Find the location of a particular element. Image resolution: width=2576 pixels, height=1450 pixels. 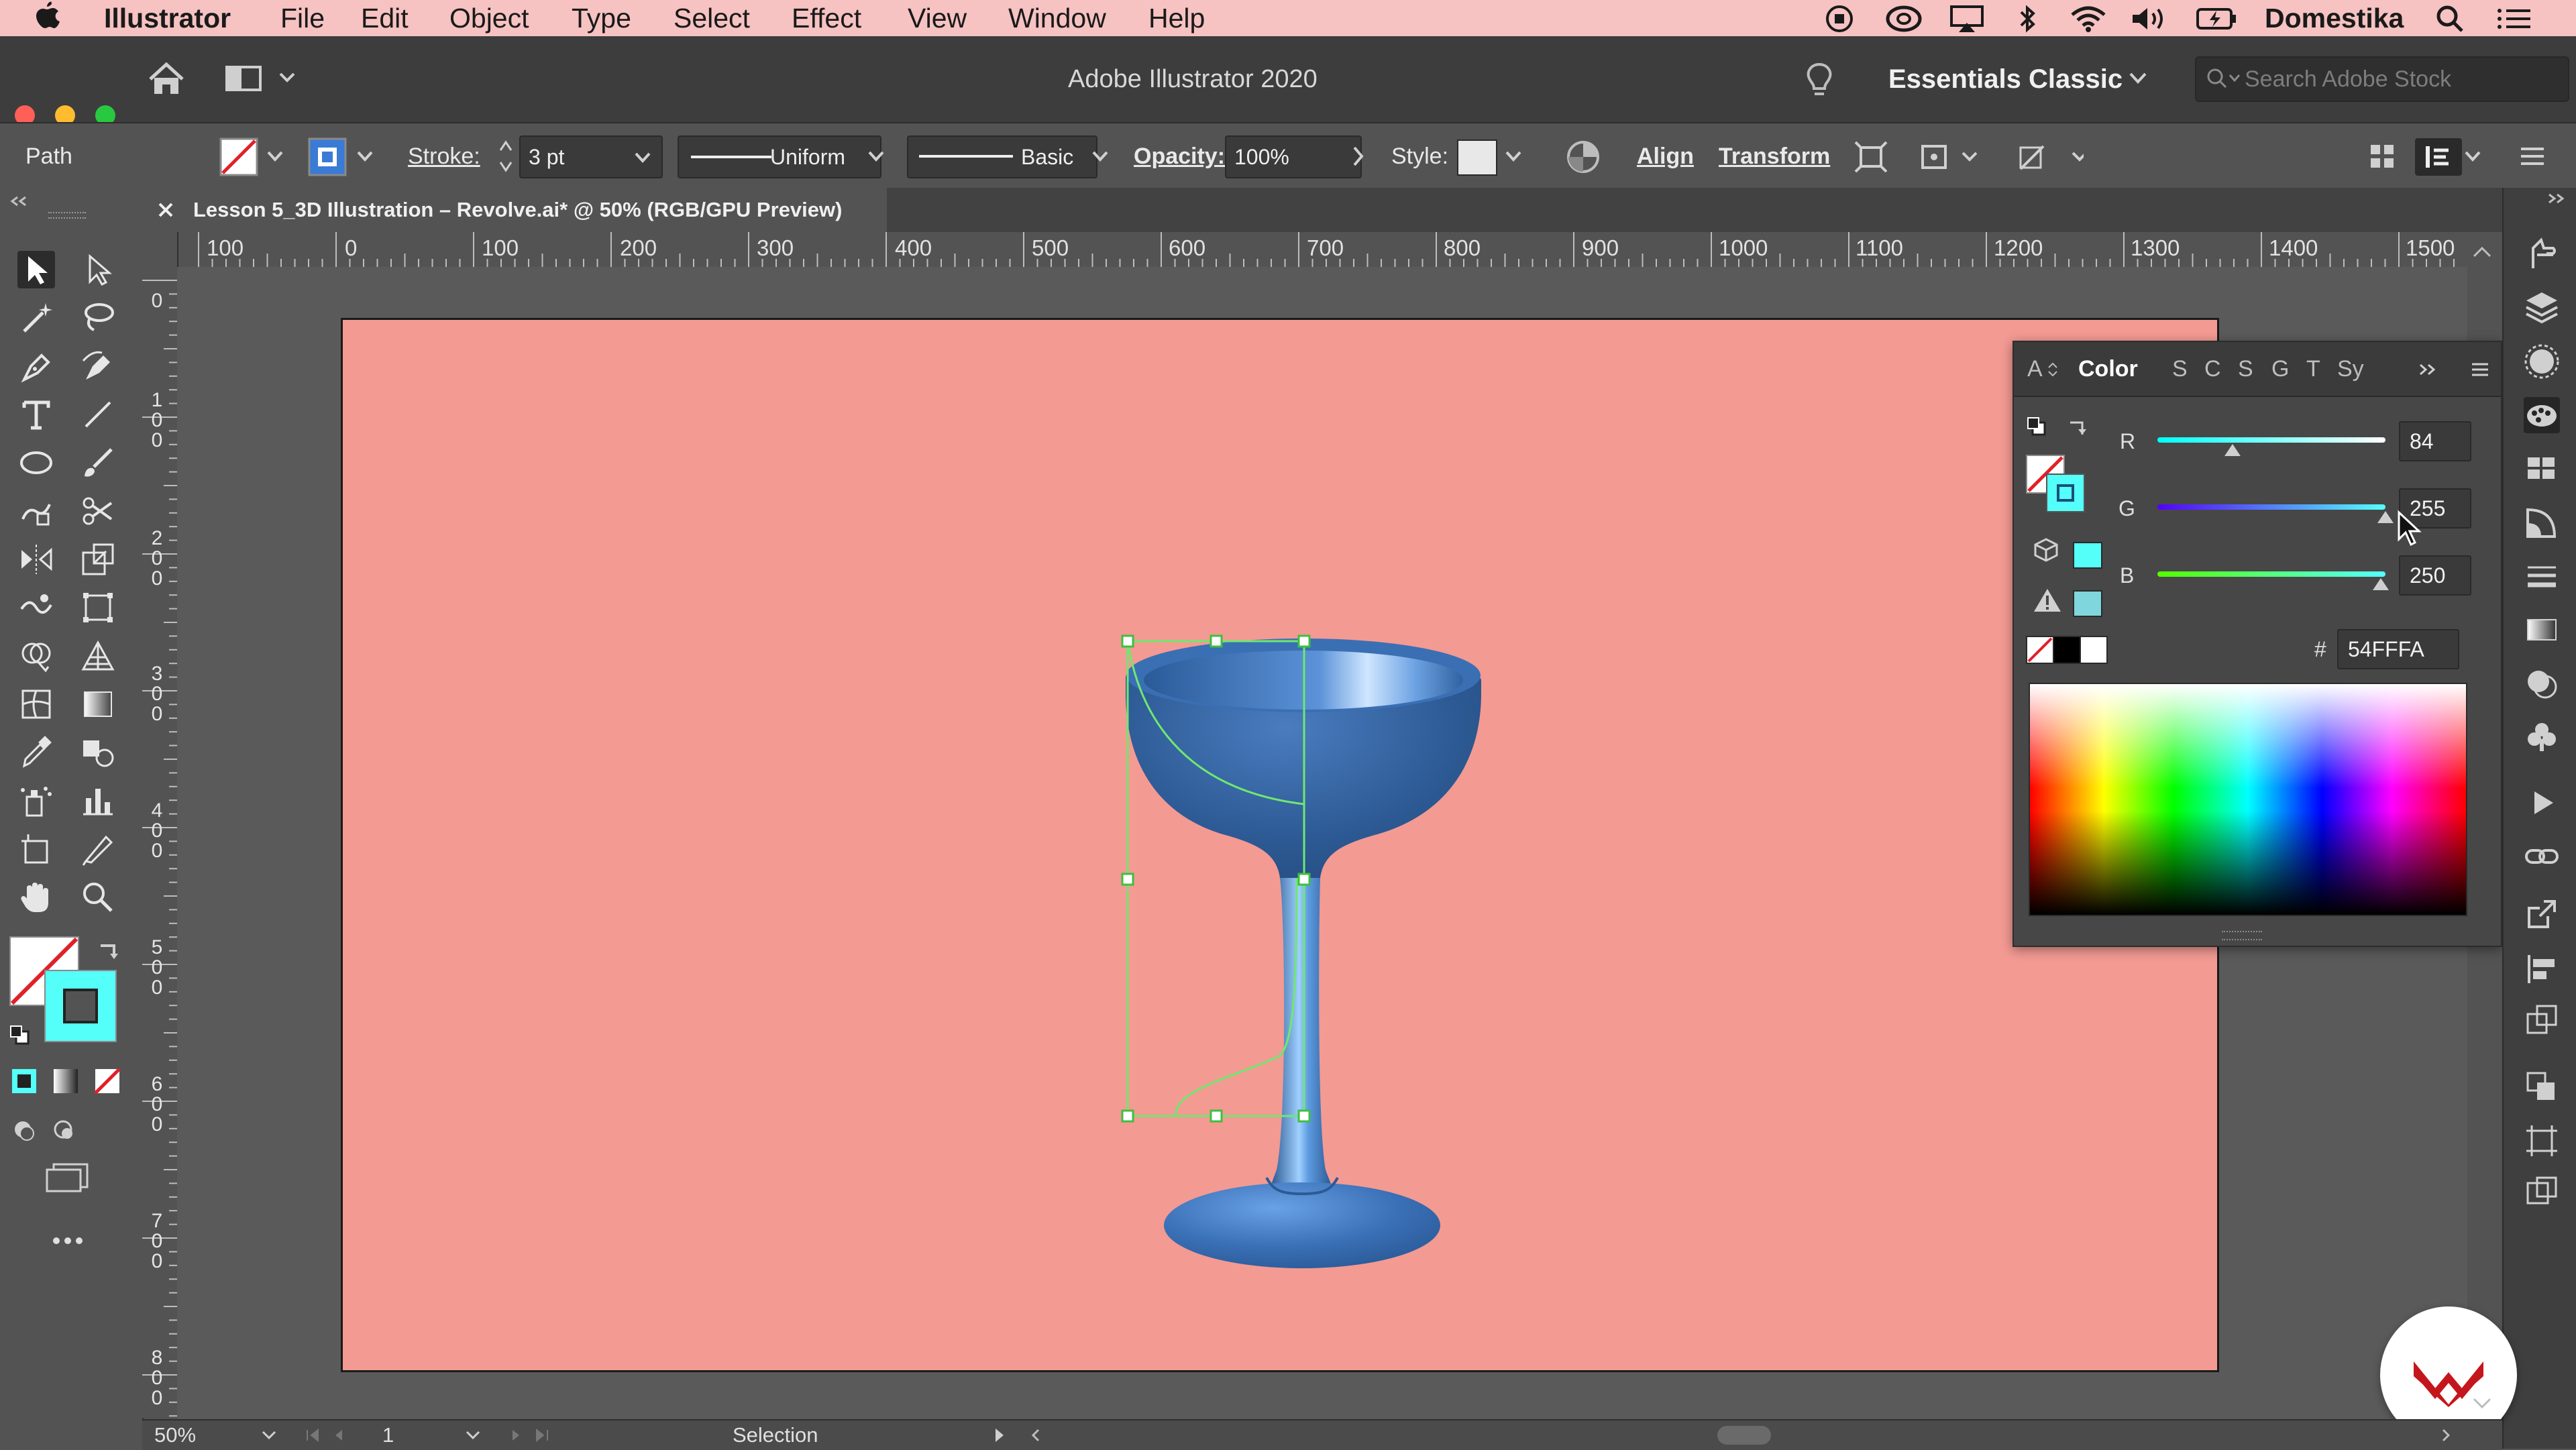

align-panel-icon is located at coordinates (2542, 969).